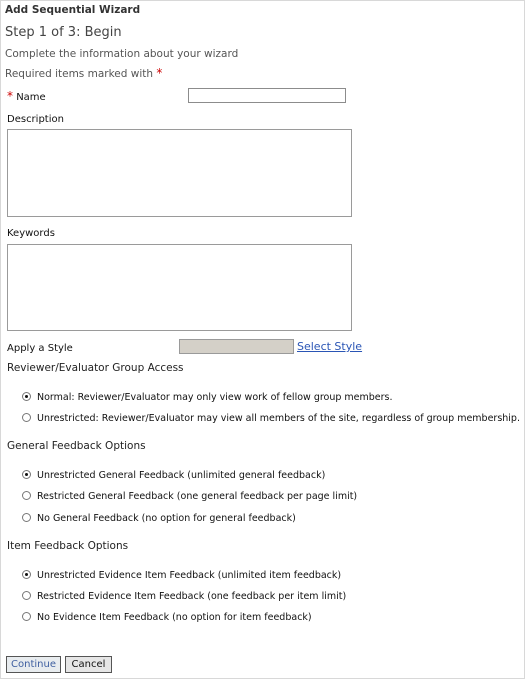 This screenshot has width=525, height=679. Describe the element at coordinates (26, 495) in the screenshot. I see `general-feedback-restricted-radio` at that location.